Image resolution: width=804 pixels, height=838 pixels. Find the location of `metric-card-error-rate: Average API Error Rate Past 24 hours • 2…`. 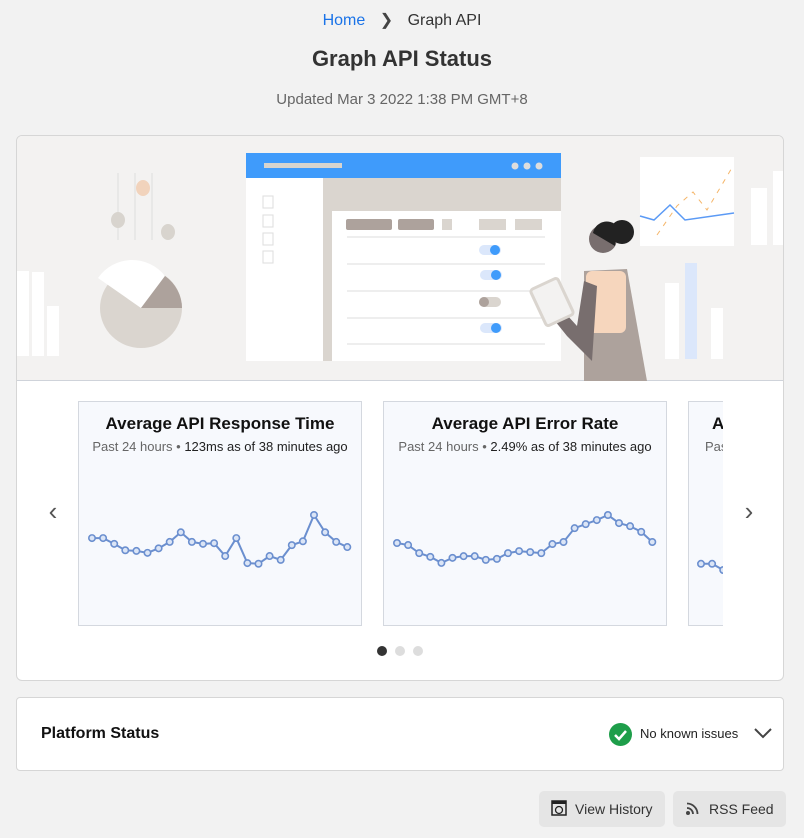

metric-card-error-rate: Average API Error Rate Past 24 hours • 2… is located at coordinates (525, 513).